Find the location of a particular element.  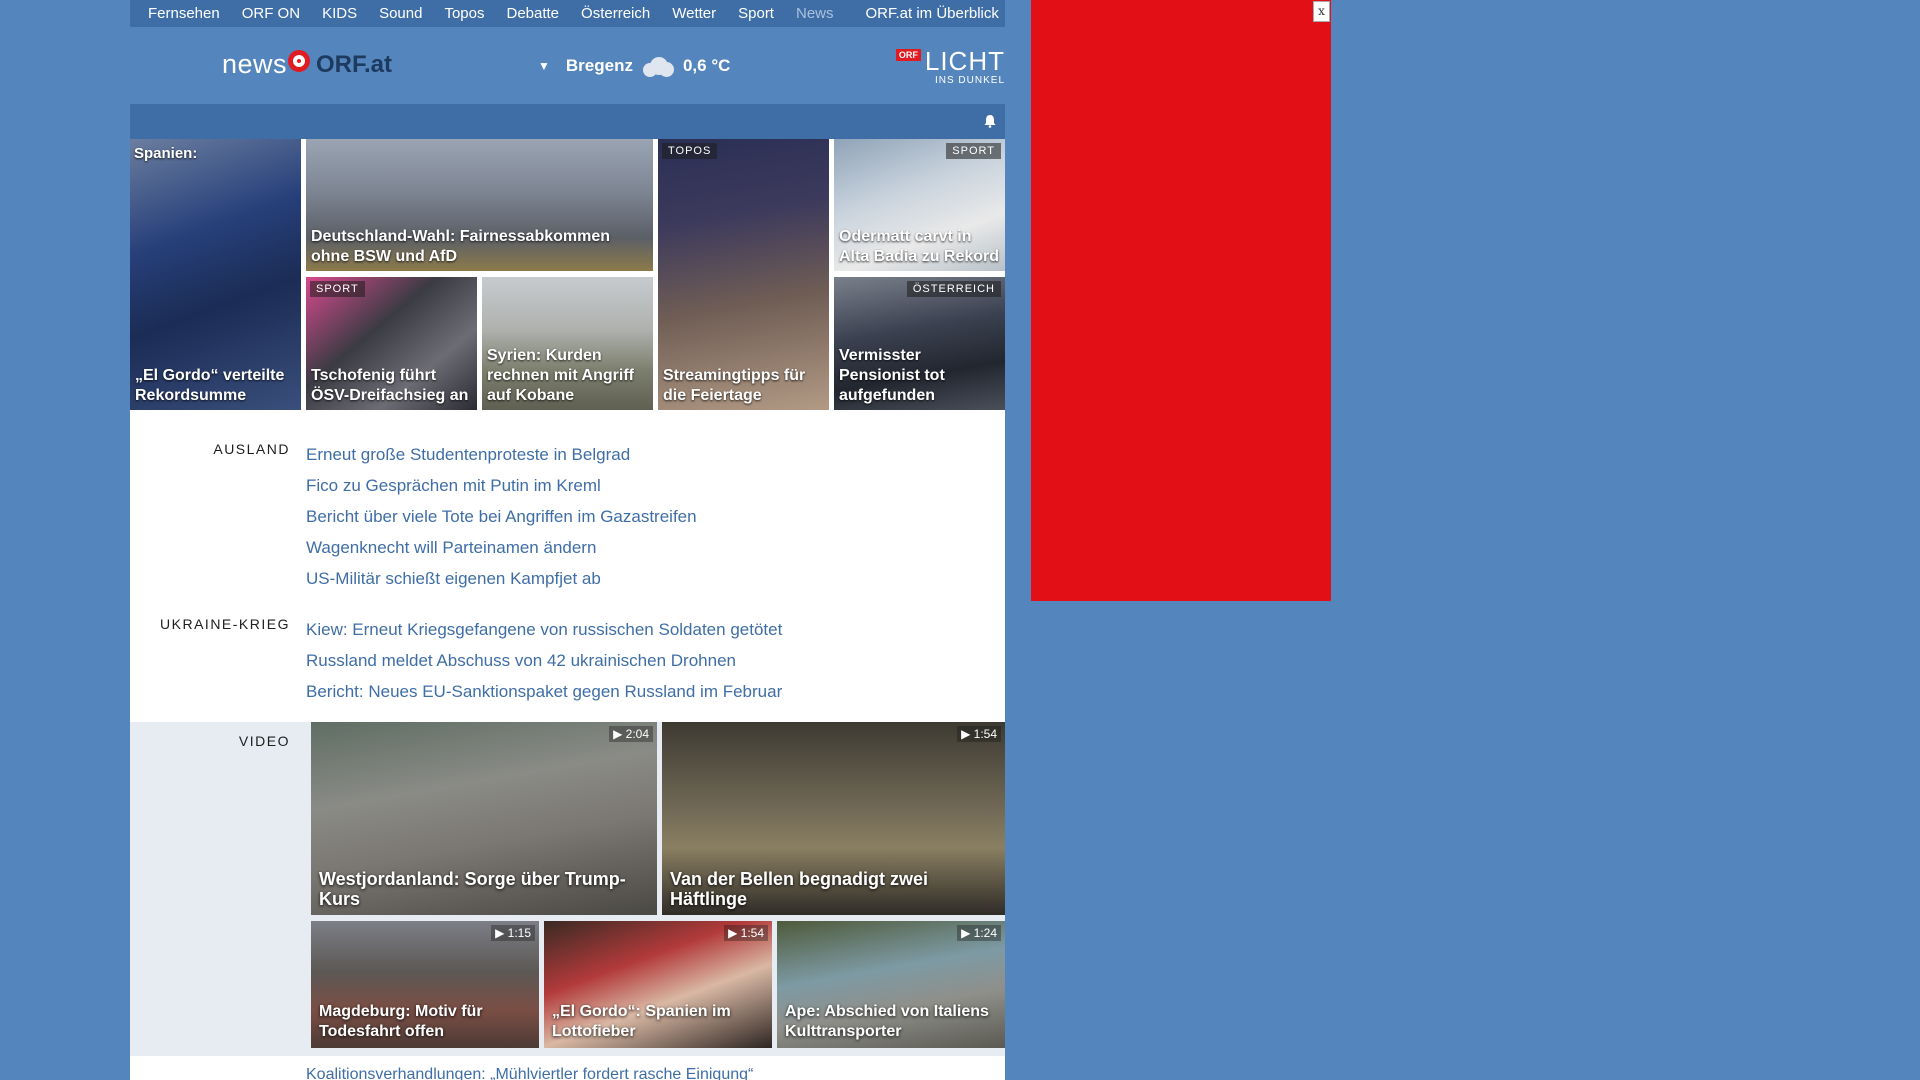

video-title: Van der Bellen begnadigt zwei Häftlinge is located at coordinates (799, 889).